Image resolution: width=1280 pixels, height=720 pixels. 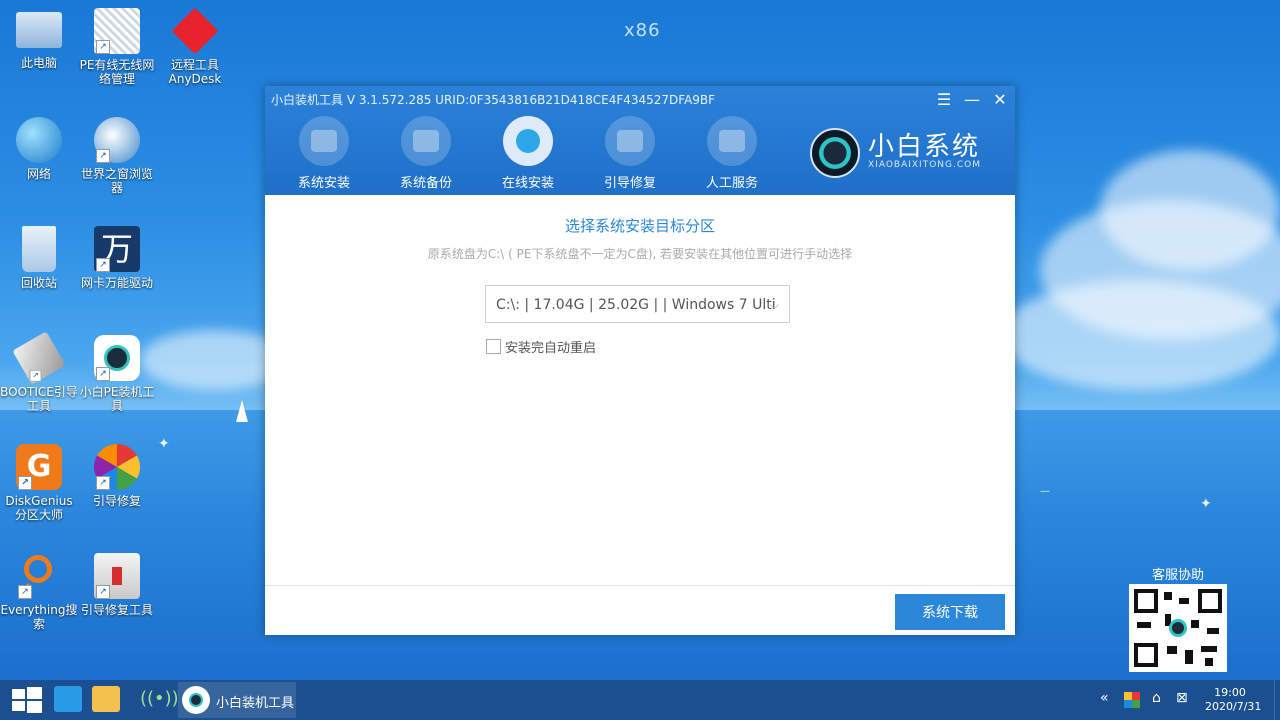 I want to click on desktop-icon-everything: ↗ Everything搜索, so click(x=39, y=592).